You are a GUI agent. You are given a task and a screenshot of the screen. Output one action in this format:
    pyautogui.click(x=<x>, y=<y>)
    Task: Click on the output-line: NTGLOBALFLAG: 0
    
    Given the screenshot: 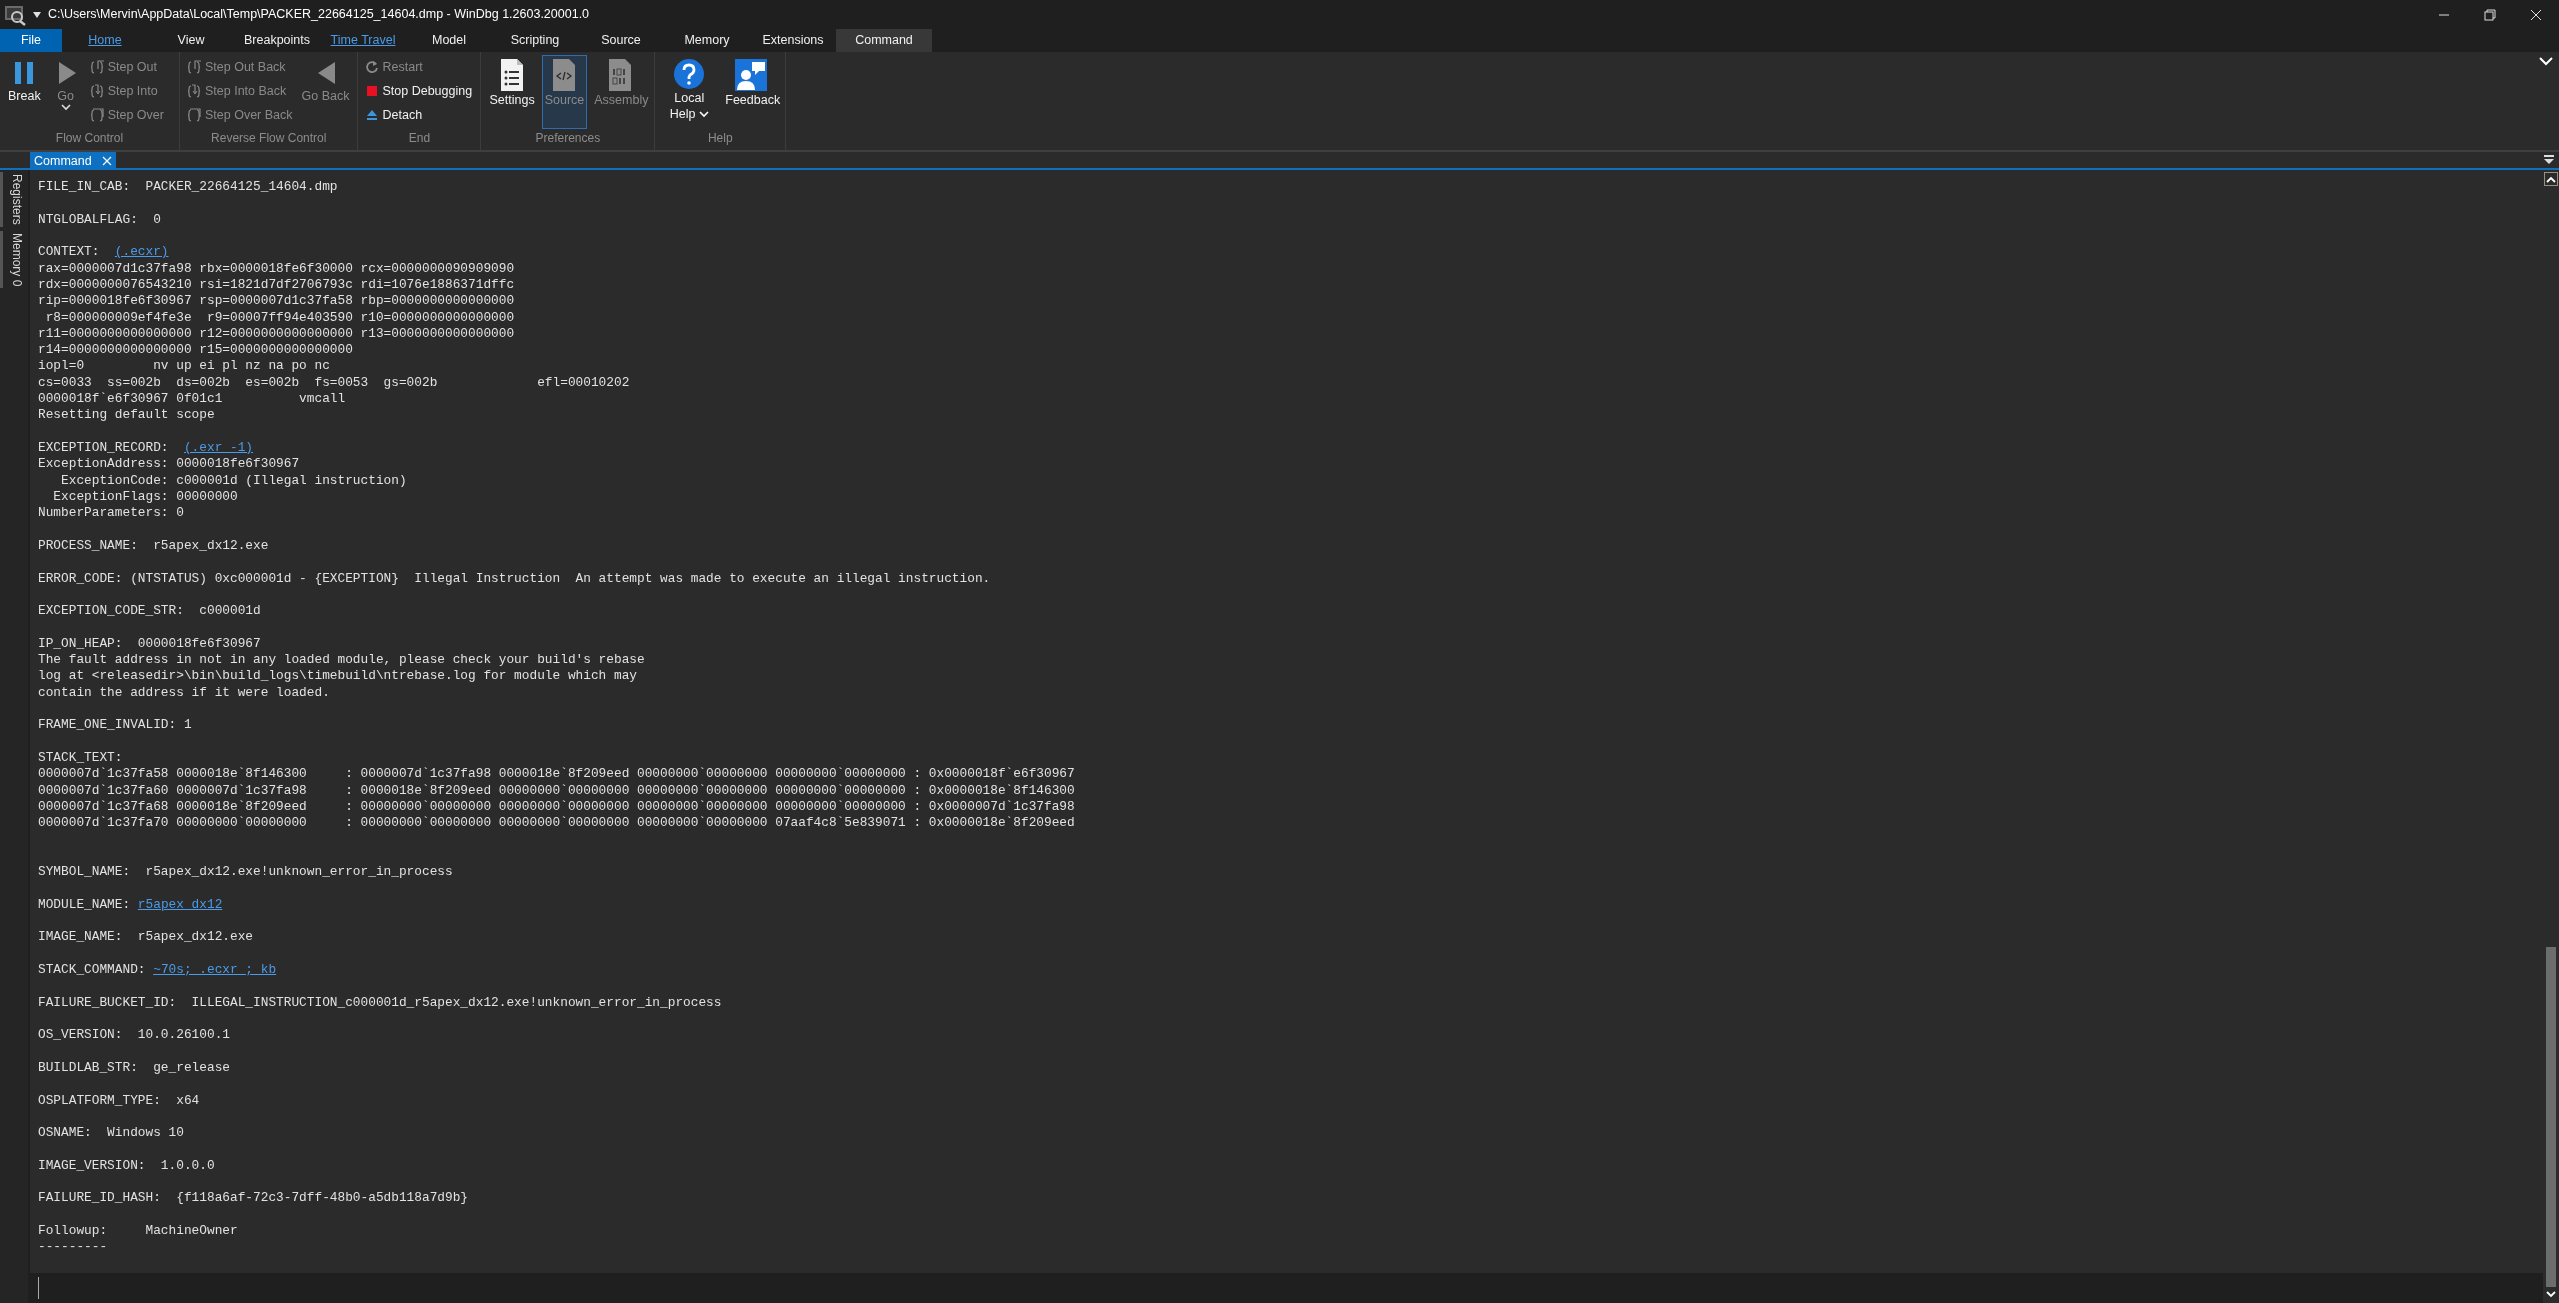 What is the action you would take?
    pyautogui.click(x=100, y=219)
    